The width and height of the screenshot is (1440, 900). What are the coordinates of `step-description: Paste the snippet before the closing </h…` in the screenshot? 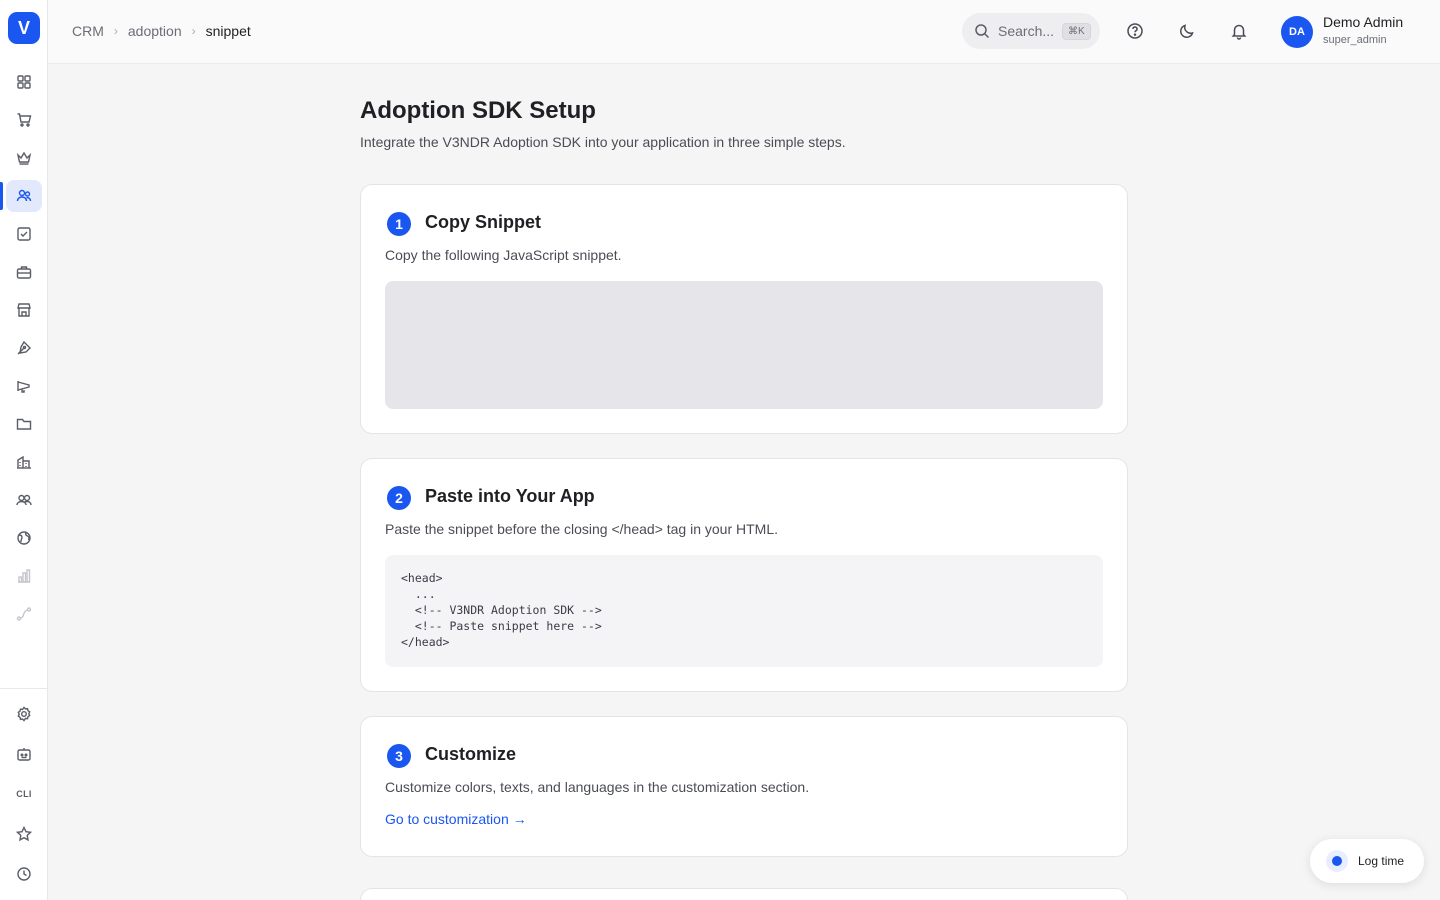 It's located at (582, 529).